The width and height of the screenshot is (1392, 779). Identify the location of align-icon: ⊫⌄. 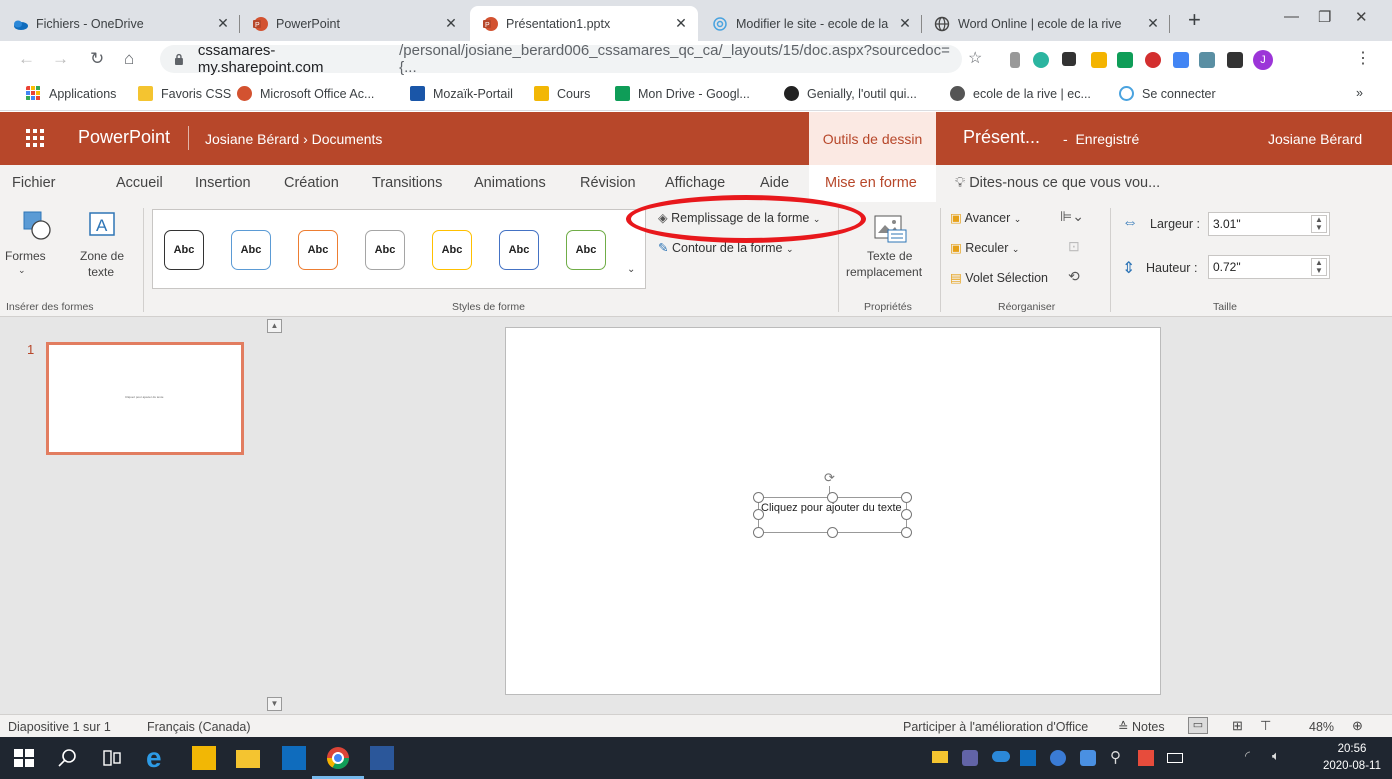
(1072, 216).